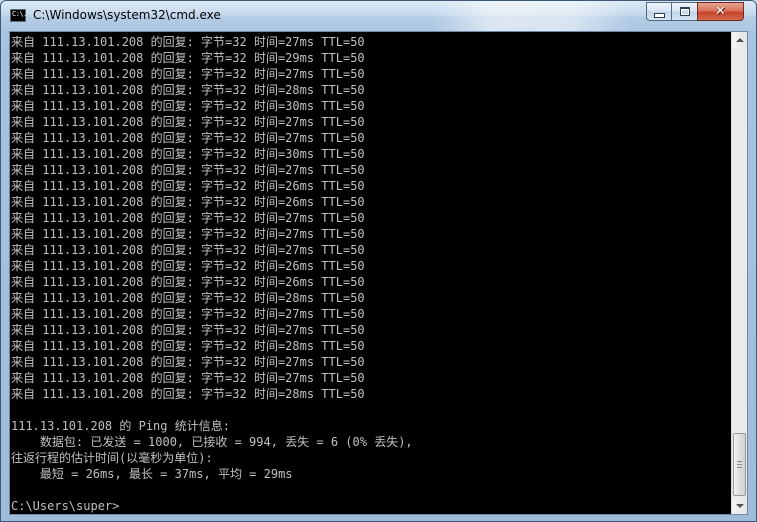  What do you see at coordinates (378, 16) in the screenshot?
I see `title-bar: C:\. C:\Windows\system32\cmd.exe ✕` at bounding box center [378, 16].